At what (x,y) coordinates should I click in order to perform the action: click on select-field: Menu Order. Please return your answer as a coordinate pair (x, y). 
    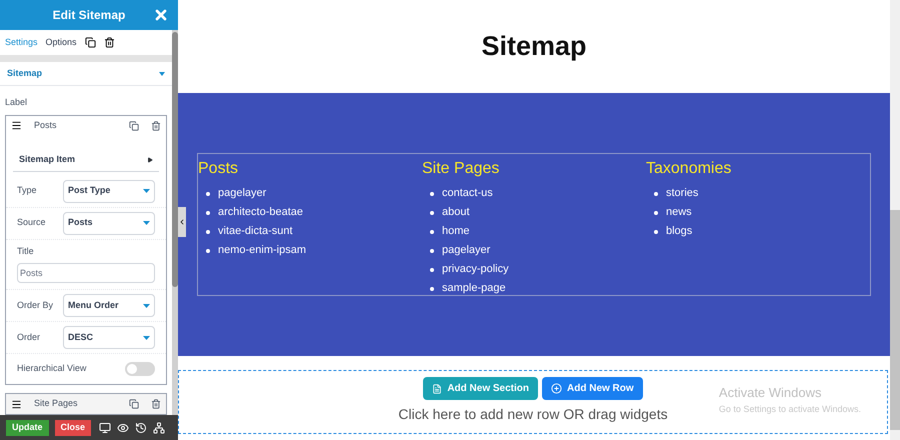
    Looking at the image, I should click on (109, 305).